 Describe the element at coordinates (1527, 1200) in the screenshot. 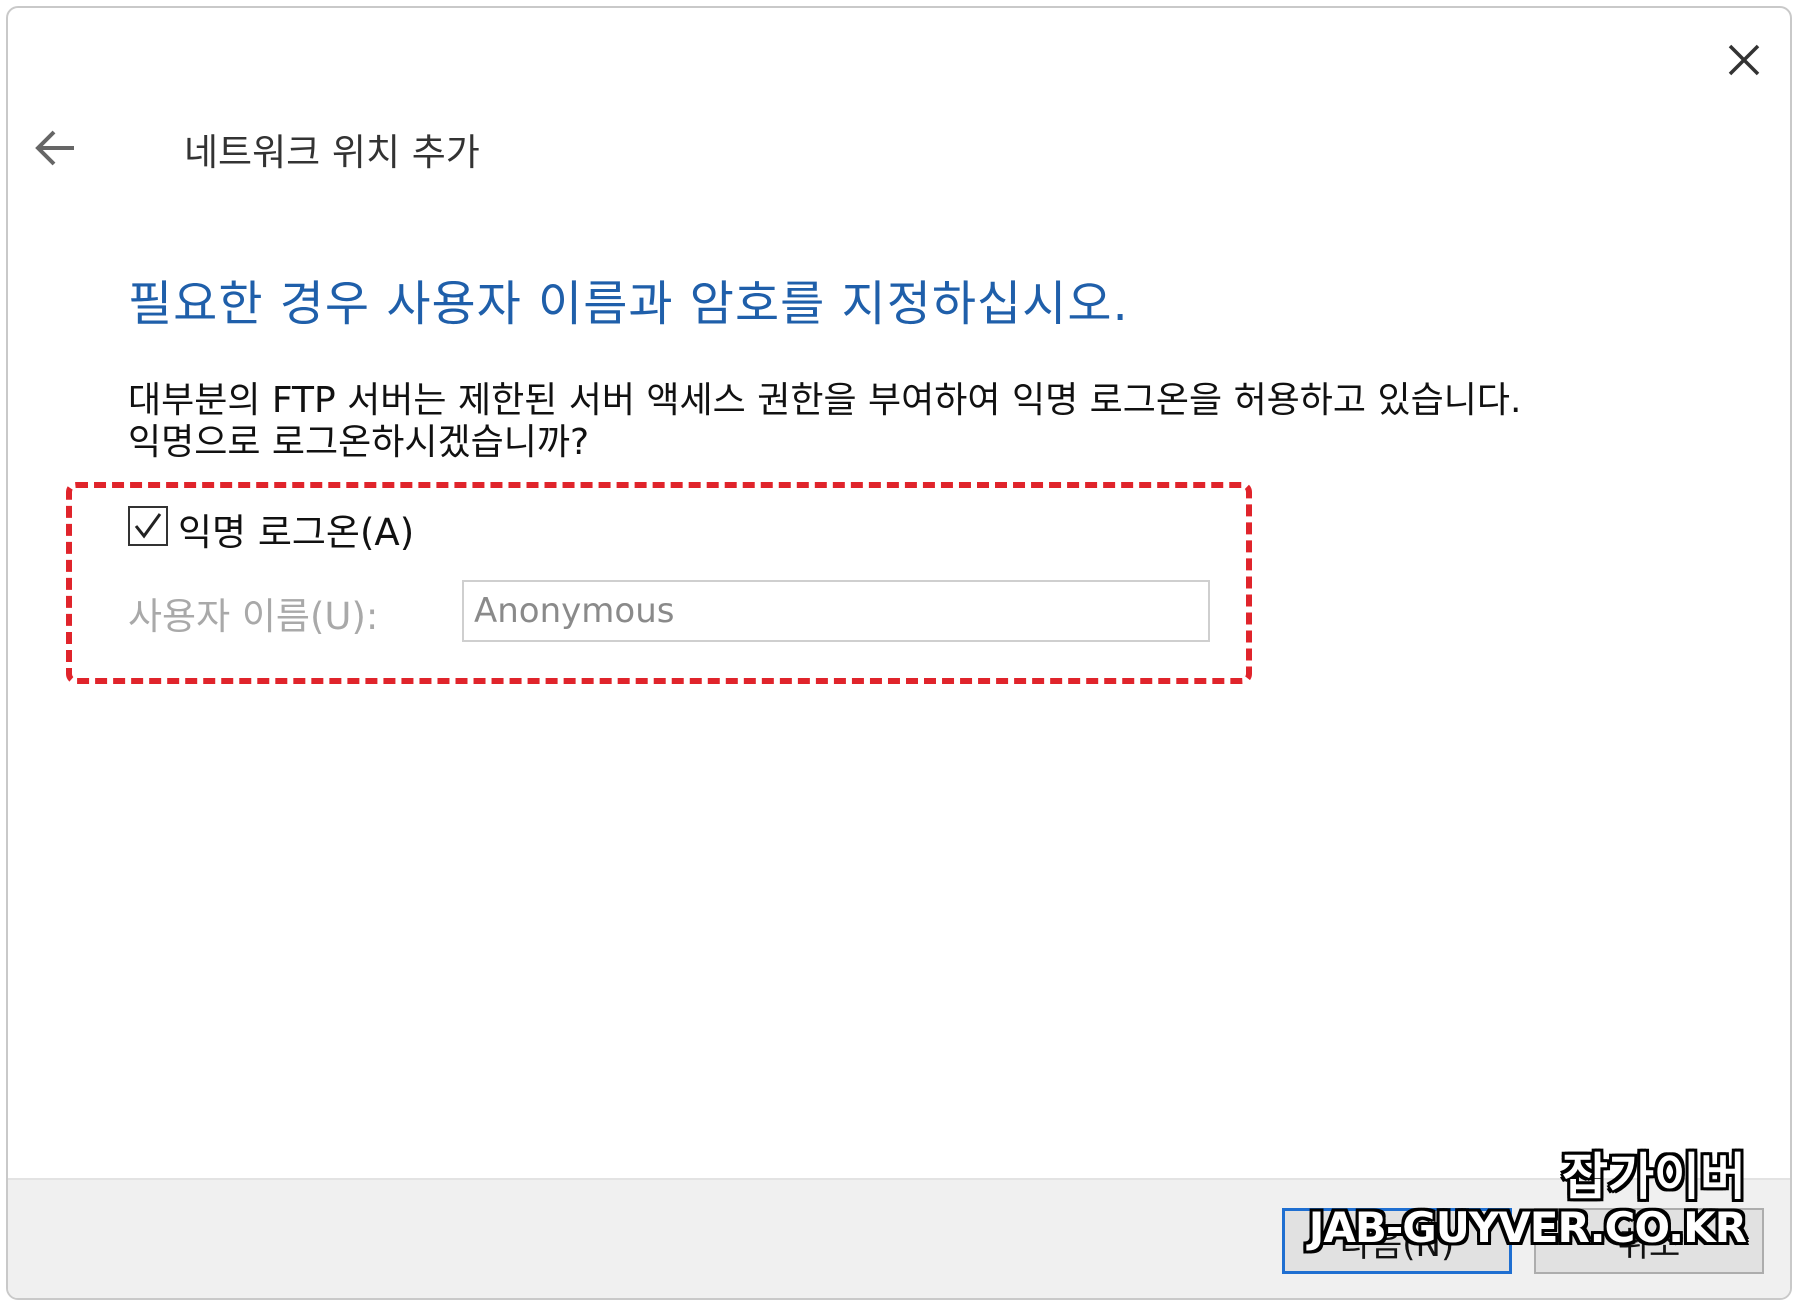

I see `watermark: 잡가이버 JAB-GUYVER.CO.KR` at that location.